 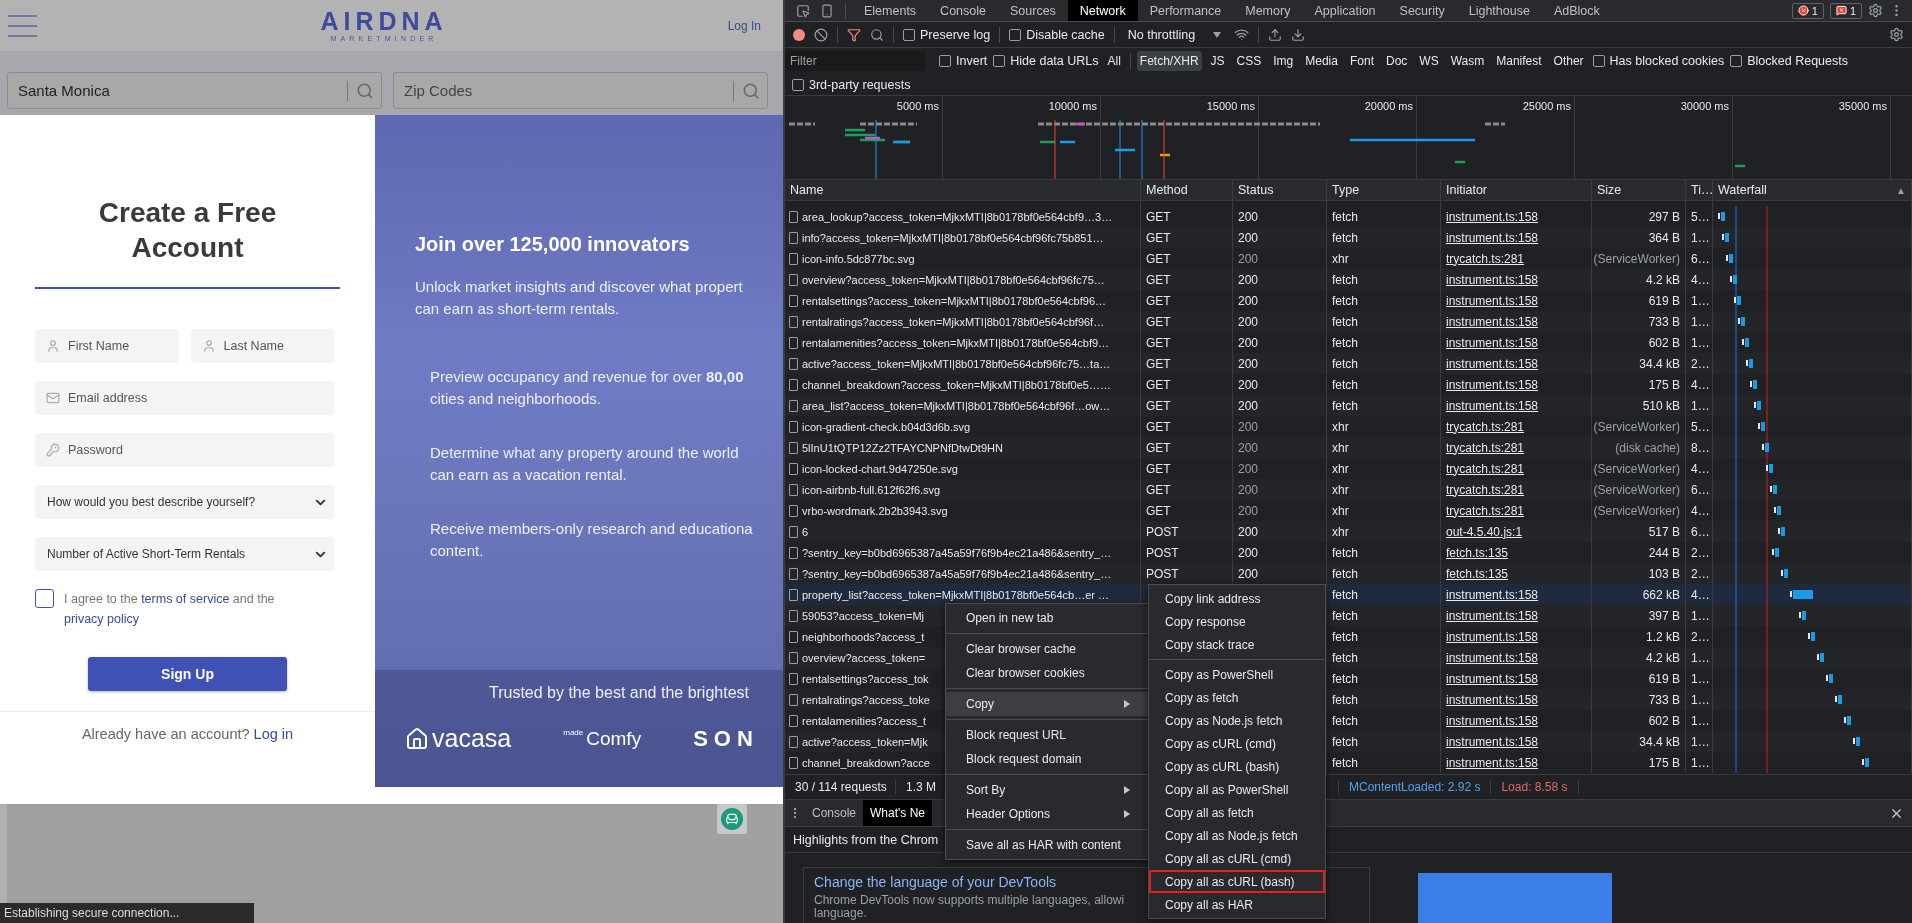 I want to click on type-filter: JS, so click(x=1217, y=61).